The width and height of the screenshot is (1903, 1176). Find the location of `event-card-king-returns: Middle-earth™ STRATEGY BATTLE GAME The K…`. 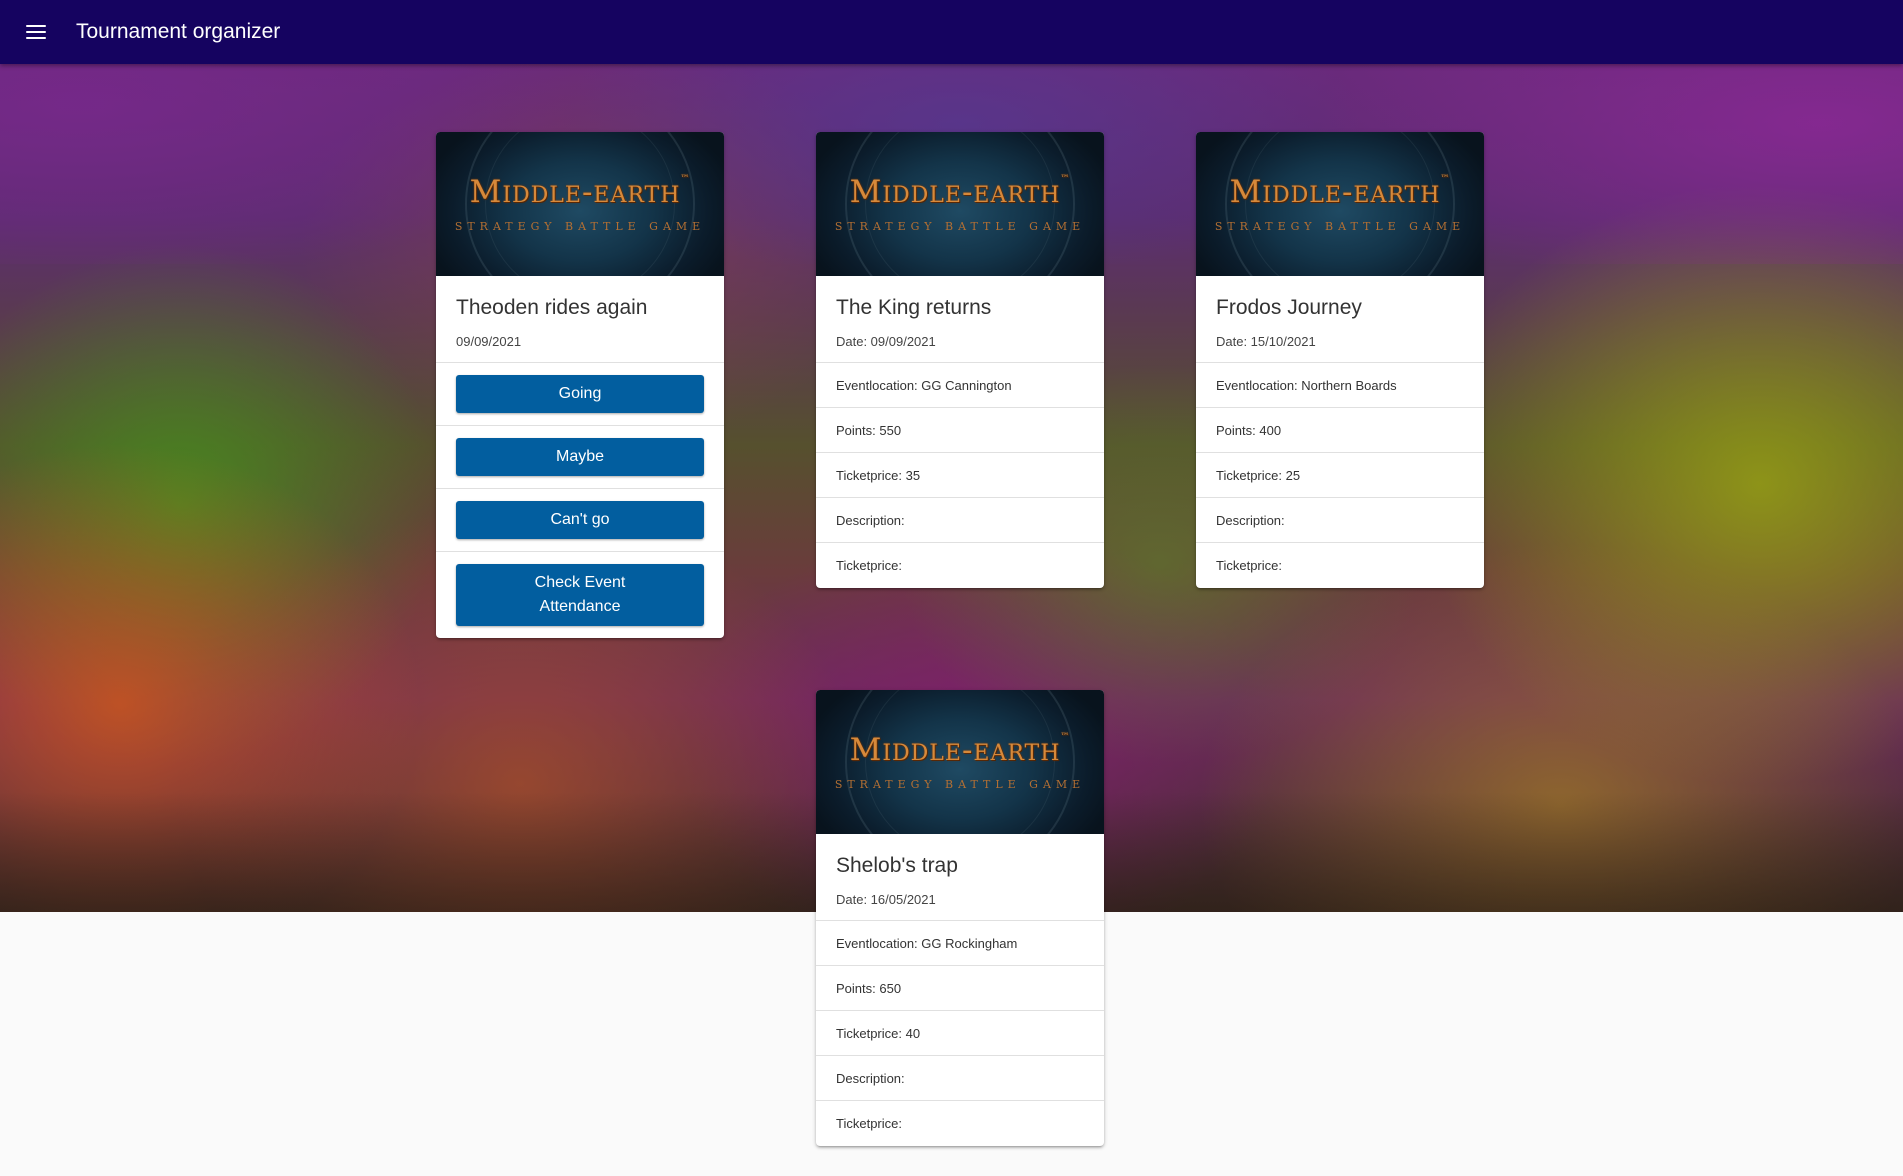

event-card-king-returns: Middle-earth™ STRATEGY BATTLE GAME The K… is located at coordinates (960, 360).